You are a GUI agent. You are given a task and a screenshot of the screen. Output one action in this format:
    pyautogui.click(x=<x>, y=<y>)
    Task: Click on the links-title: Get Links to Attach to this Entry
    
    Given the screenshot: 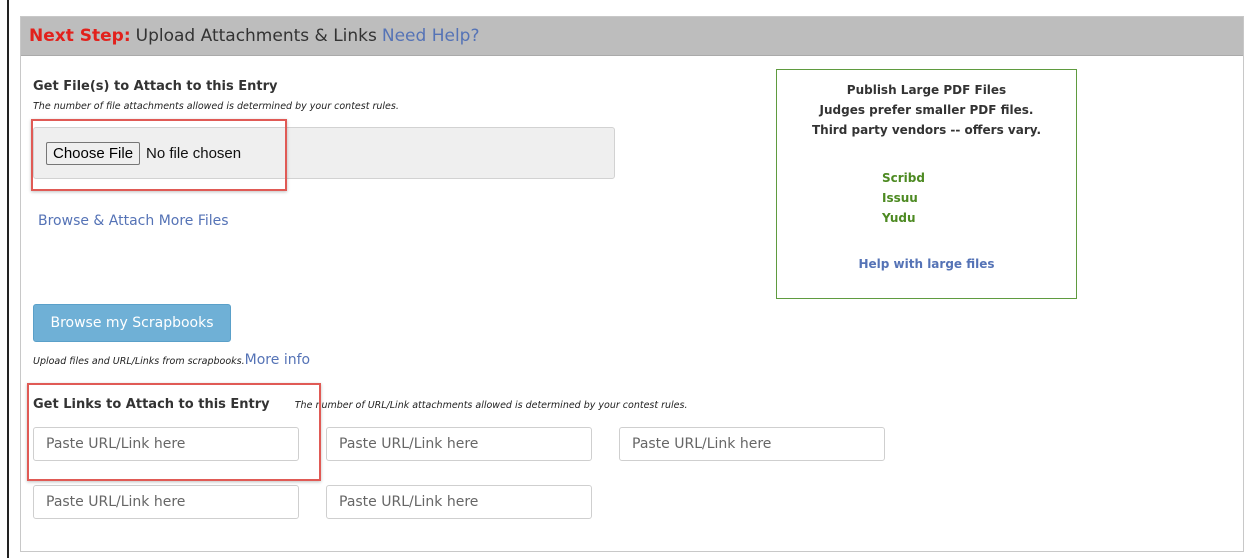 What is the action you would take?
    pyautogui.click(x=151, y=404)
    